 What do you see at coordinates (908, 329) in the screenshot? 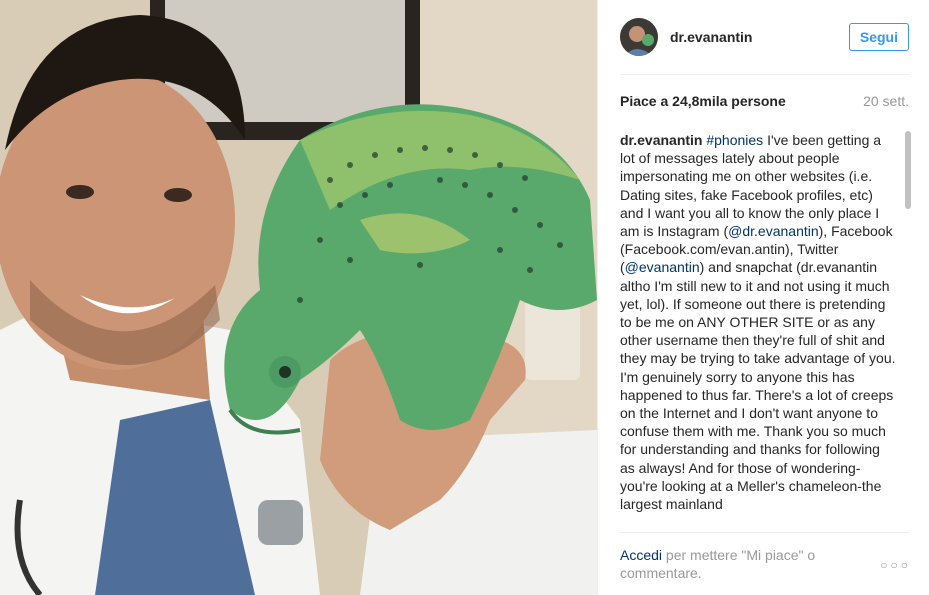
I see `caption-scrollbar` at bounding box center [908, 329].